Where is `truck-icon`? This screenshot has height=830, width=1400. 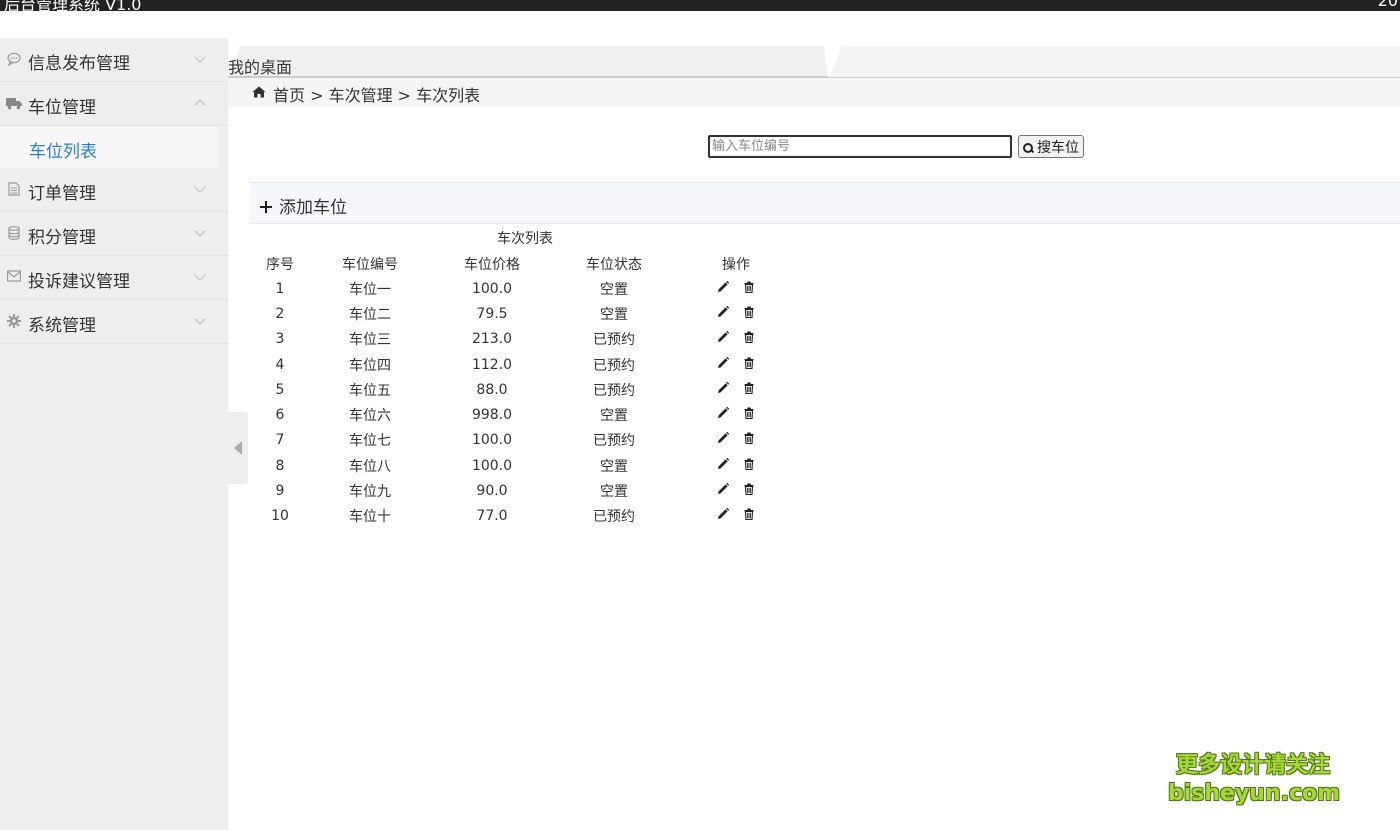
truck-icon is located at coordinates (14, 104).